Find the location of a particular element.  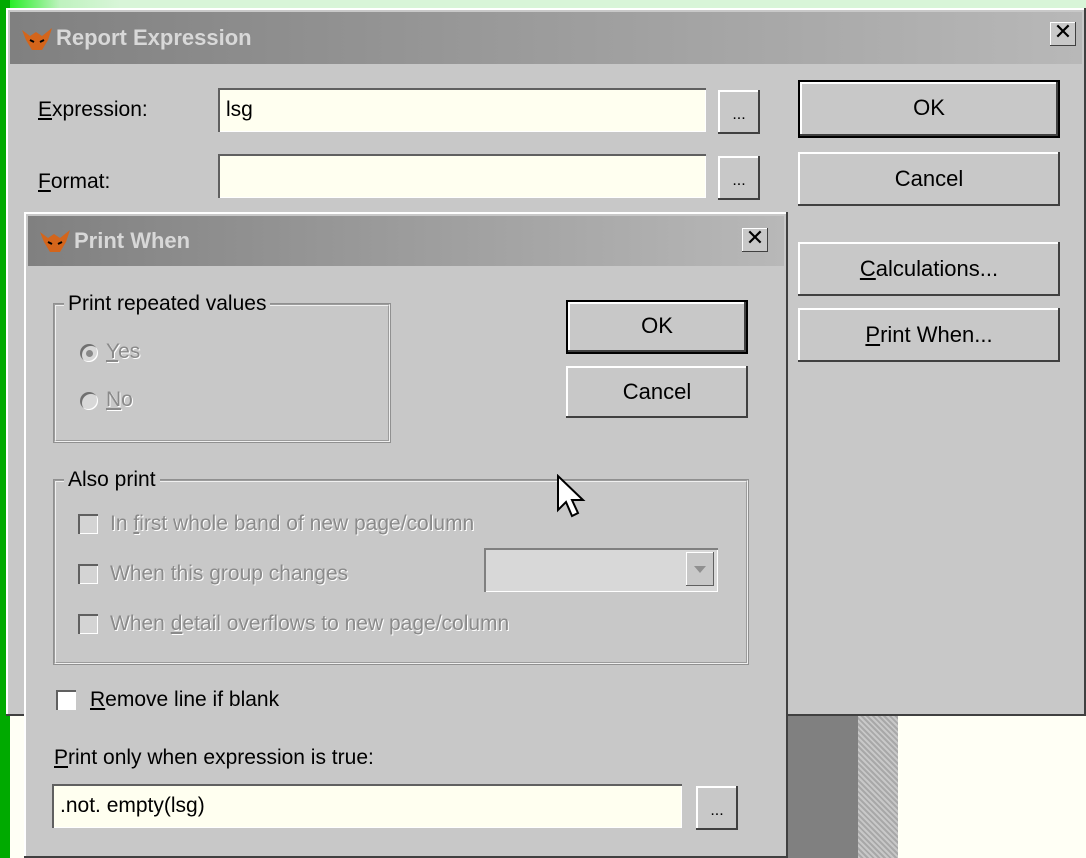

yes-radio-label: Yes is located at coordinates (123, 351).